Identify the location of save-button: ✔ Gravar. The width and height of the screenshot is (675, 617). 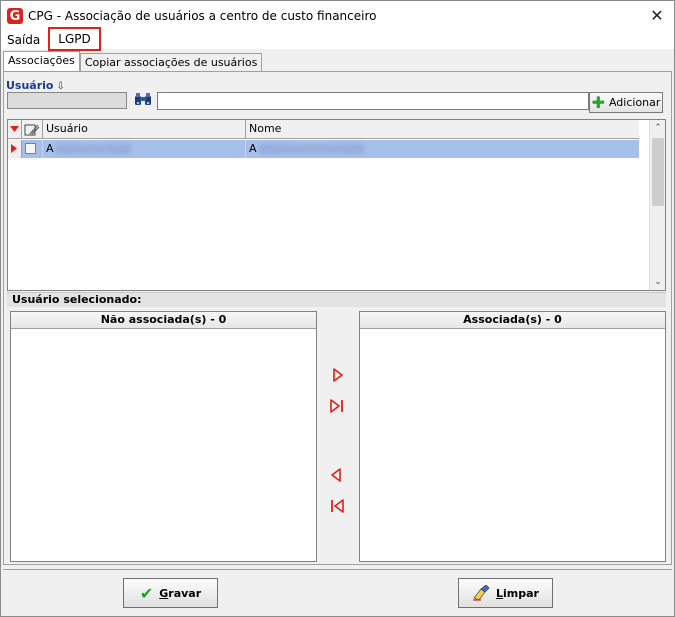
(170, 593).